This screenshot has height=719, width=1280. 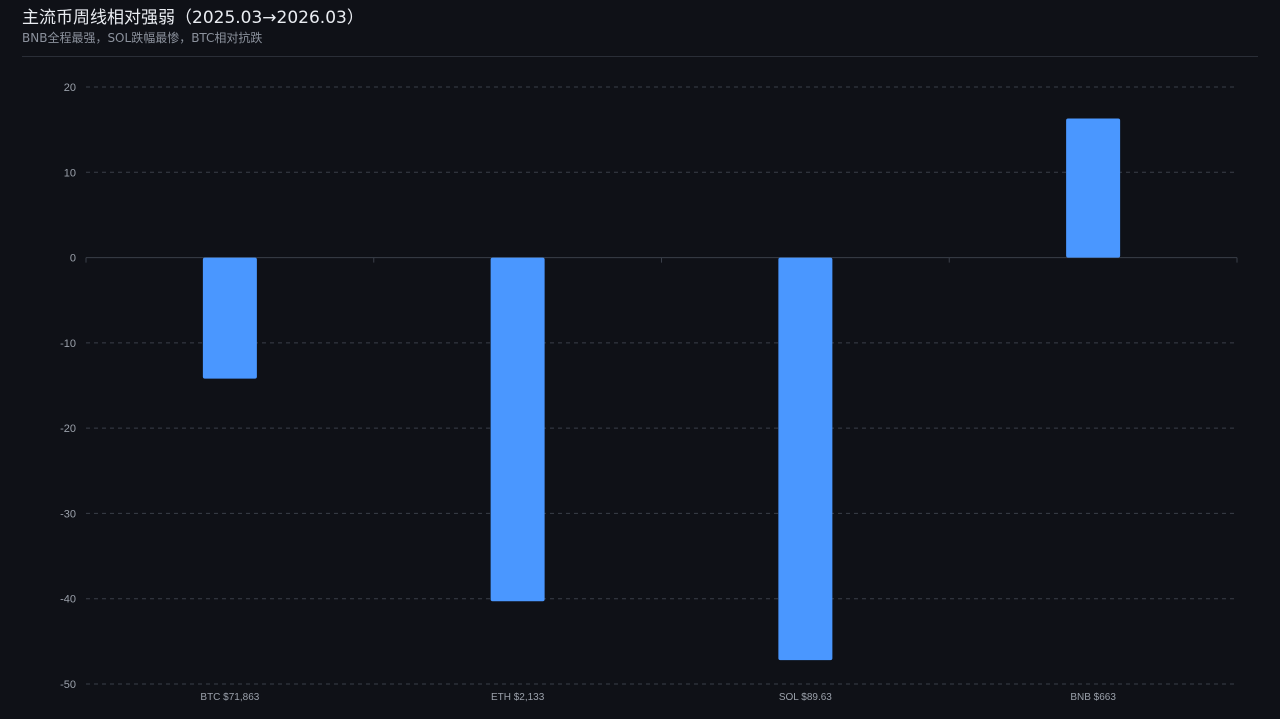 I want to click on y-tick-label: 0, so click(x=73, y=259).